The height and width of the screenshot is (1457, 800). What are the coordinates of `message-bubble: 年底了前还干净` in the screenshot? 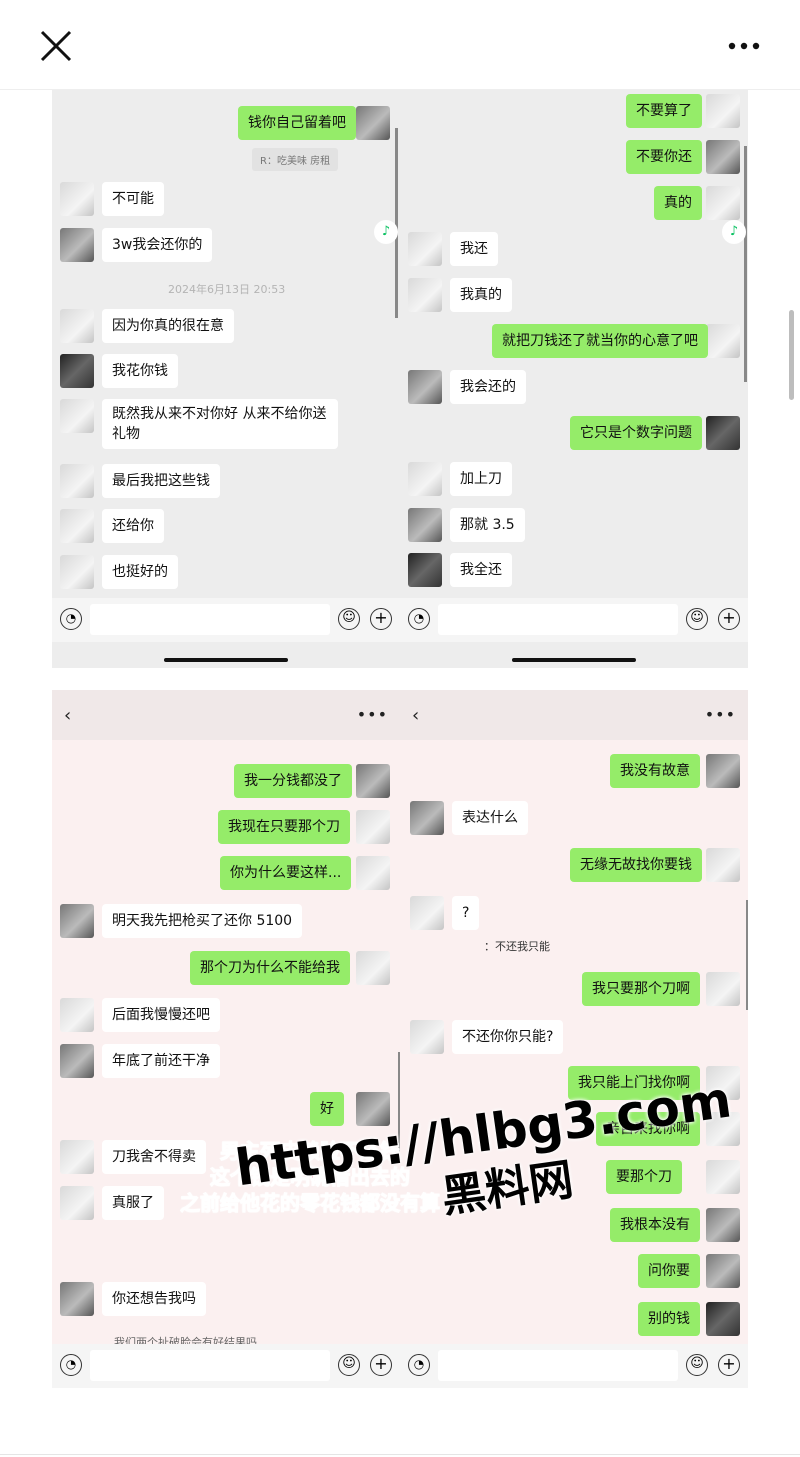 It's located at (161, 1061).